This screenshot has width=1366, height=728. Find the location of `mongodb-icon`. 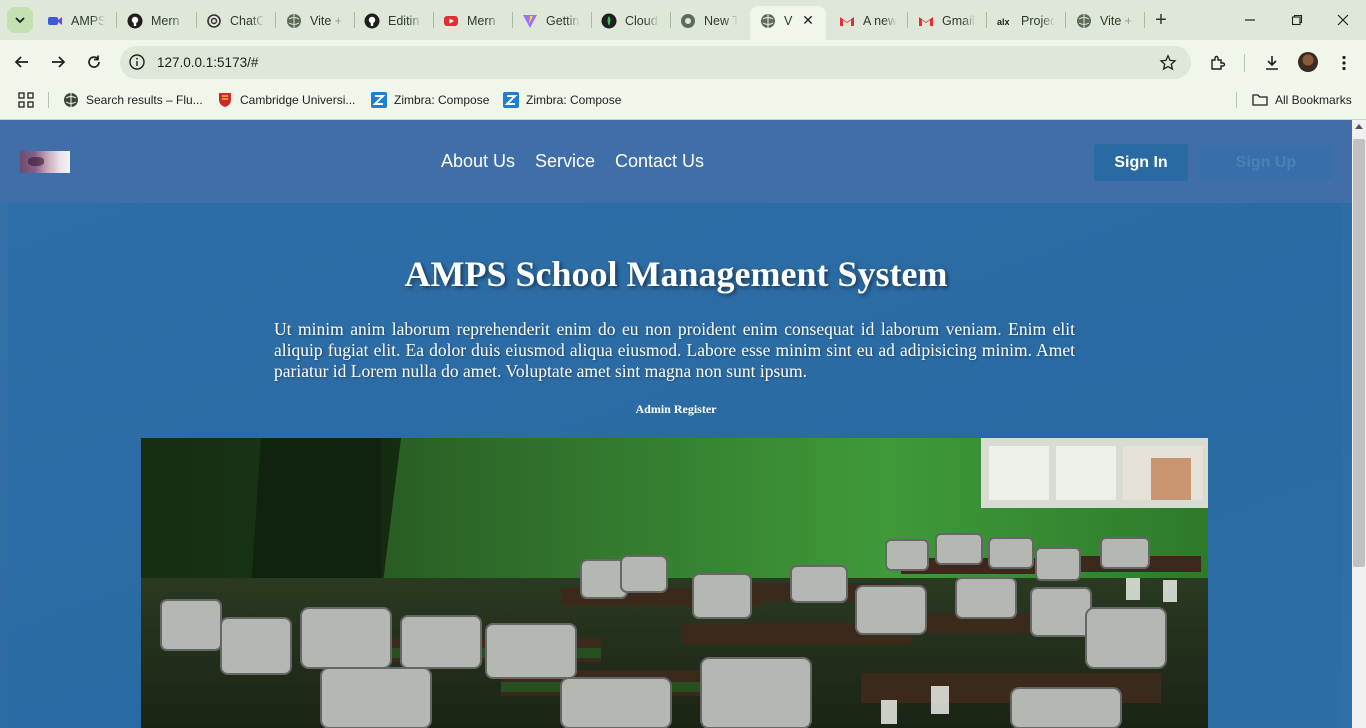

mongodb-icon is located at coordinates (609, 21).